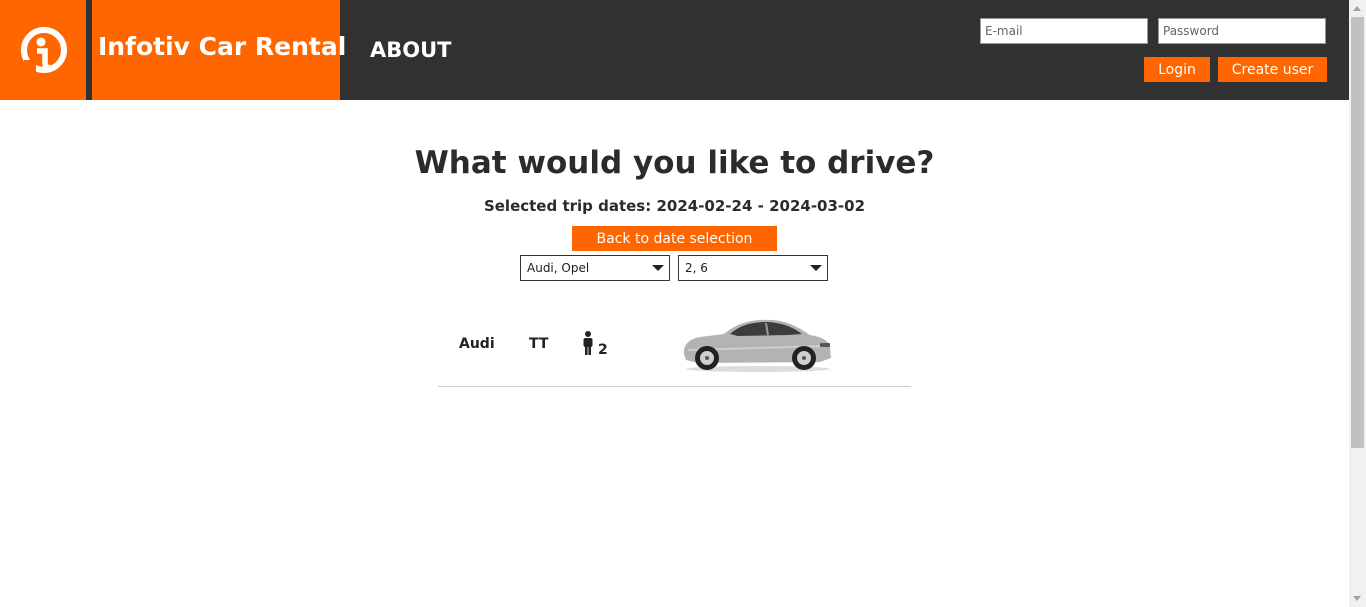 This screenshot has height=607, width=1366. I want to click on vertical-scrollbar, so click(1357, 303).